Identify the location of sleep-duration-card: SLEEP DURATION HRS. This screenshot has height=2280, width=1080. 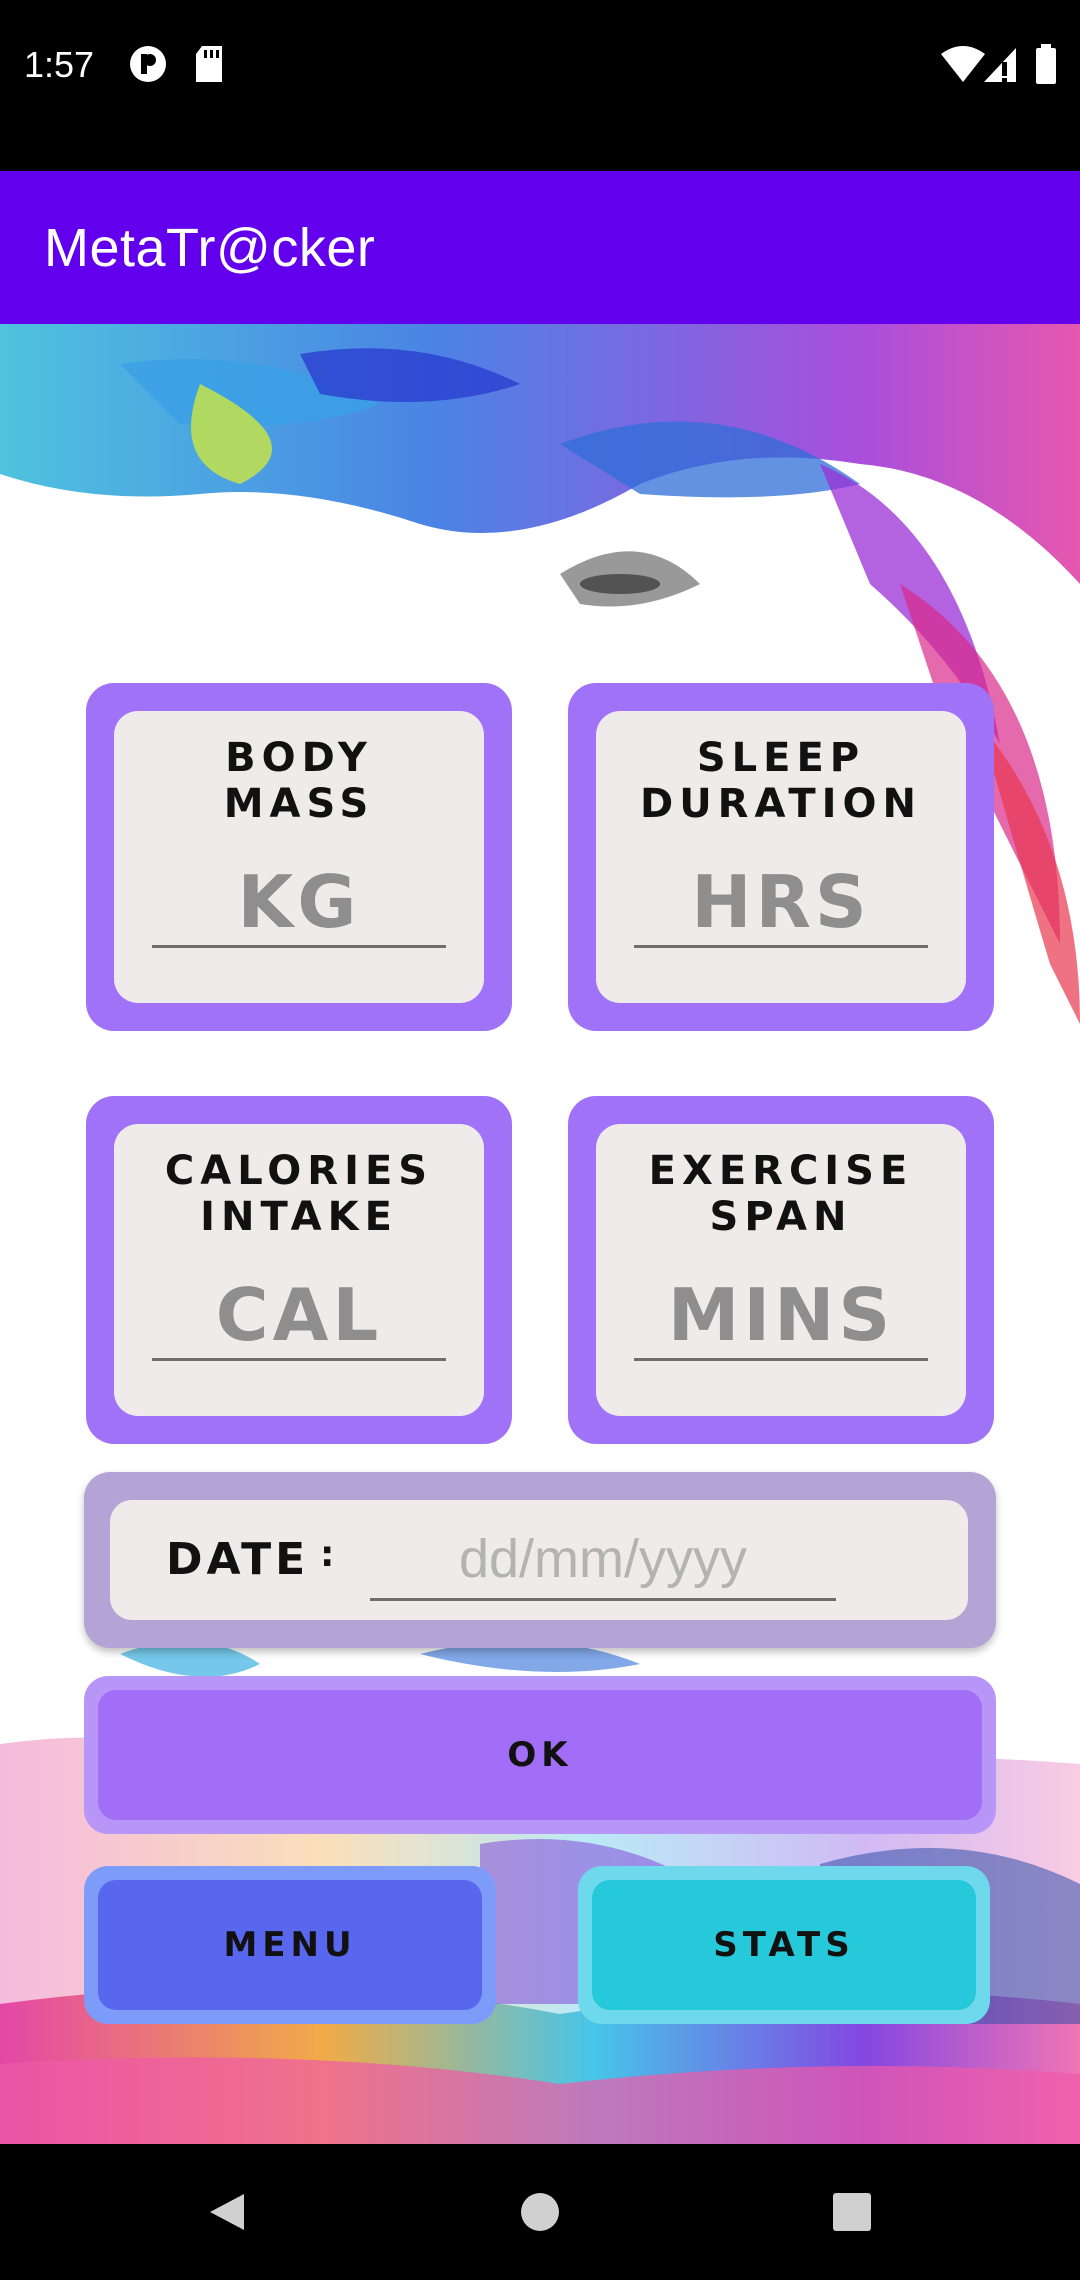
(781, 857).